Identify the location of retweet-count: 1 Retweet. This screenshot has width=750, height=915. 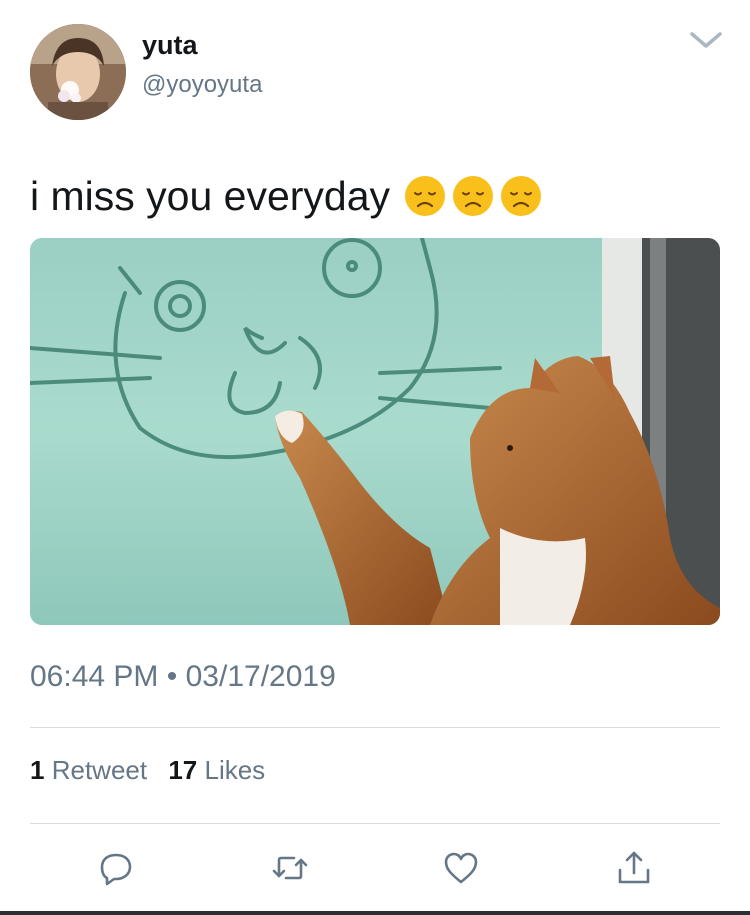
(92, 770).